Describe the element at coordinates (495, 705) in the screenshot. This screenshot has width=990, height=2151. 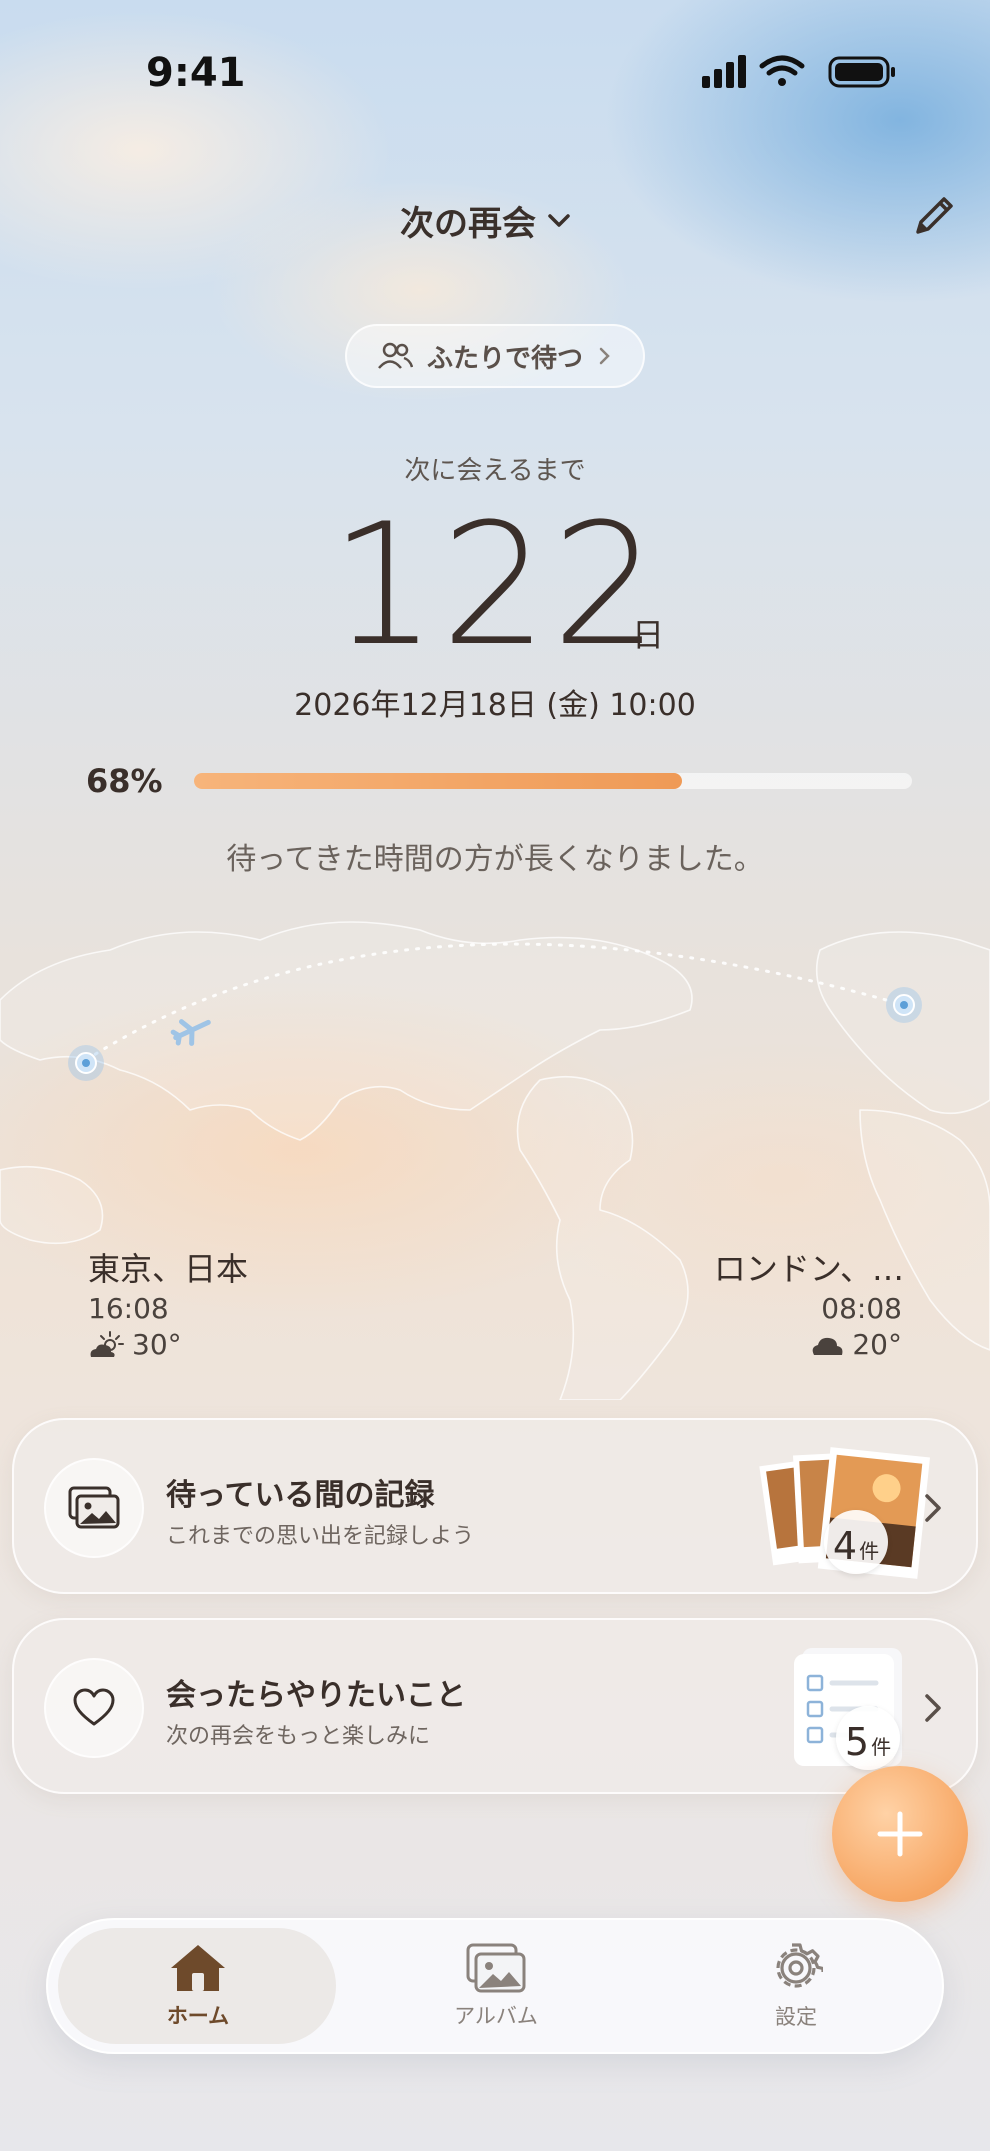
I see `reunion-date: 2026年12月18日 (金) 10:00` at that location.